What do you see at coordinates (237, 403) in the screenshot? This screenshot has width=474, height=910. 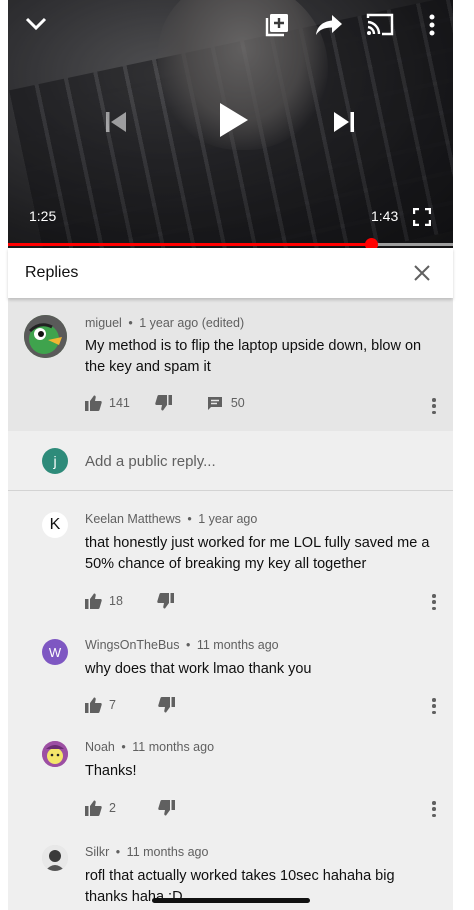 I see `reply-count: 50` at bounding box center [237, 403].